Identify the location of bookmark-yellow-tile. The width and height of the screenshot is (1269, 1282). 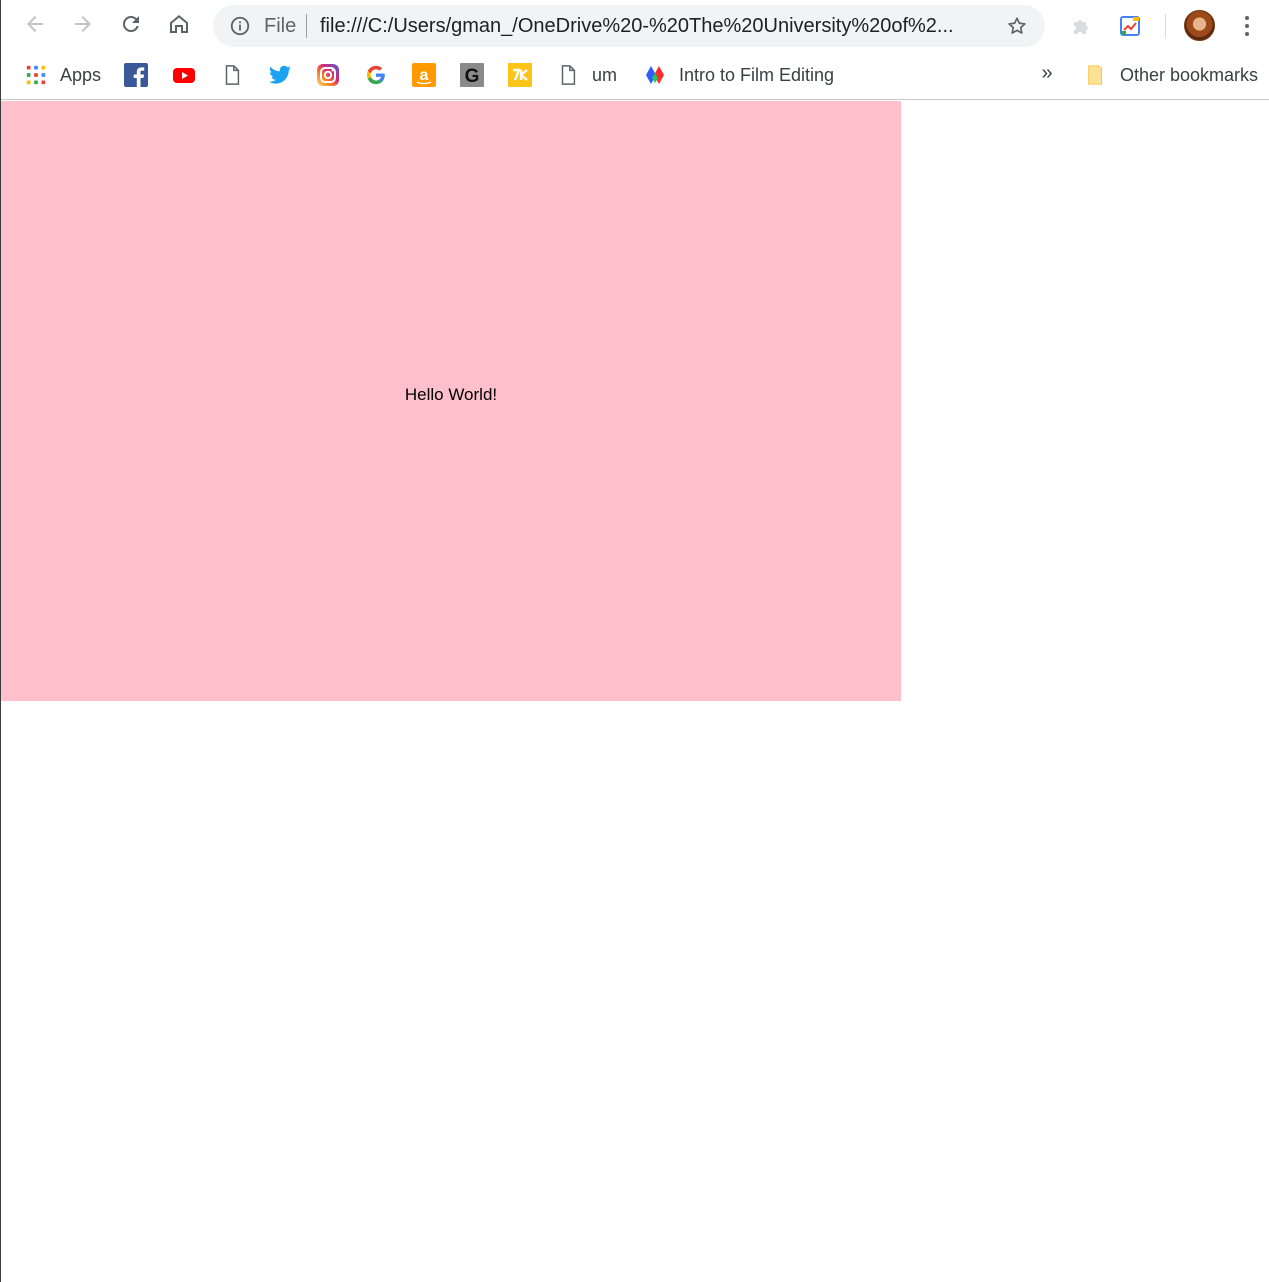
(520, 75).